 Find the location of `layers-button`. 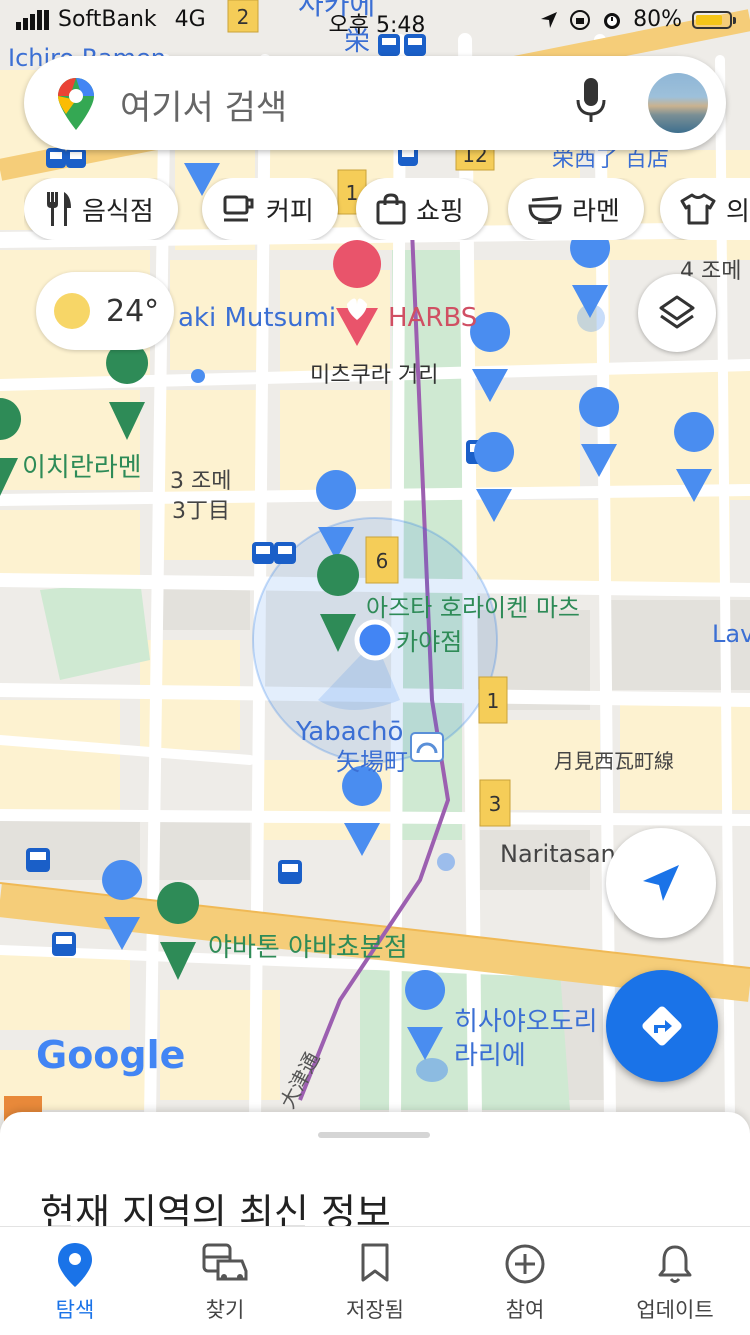

layers-button is located at coordinates (677, 313).